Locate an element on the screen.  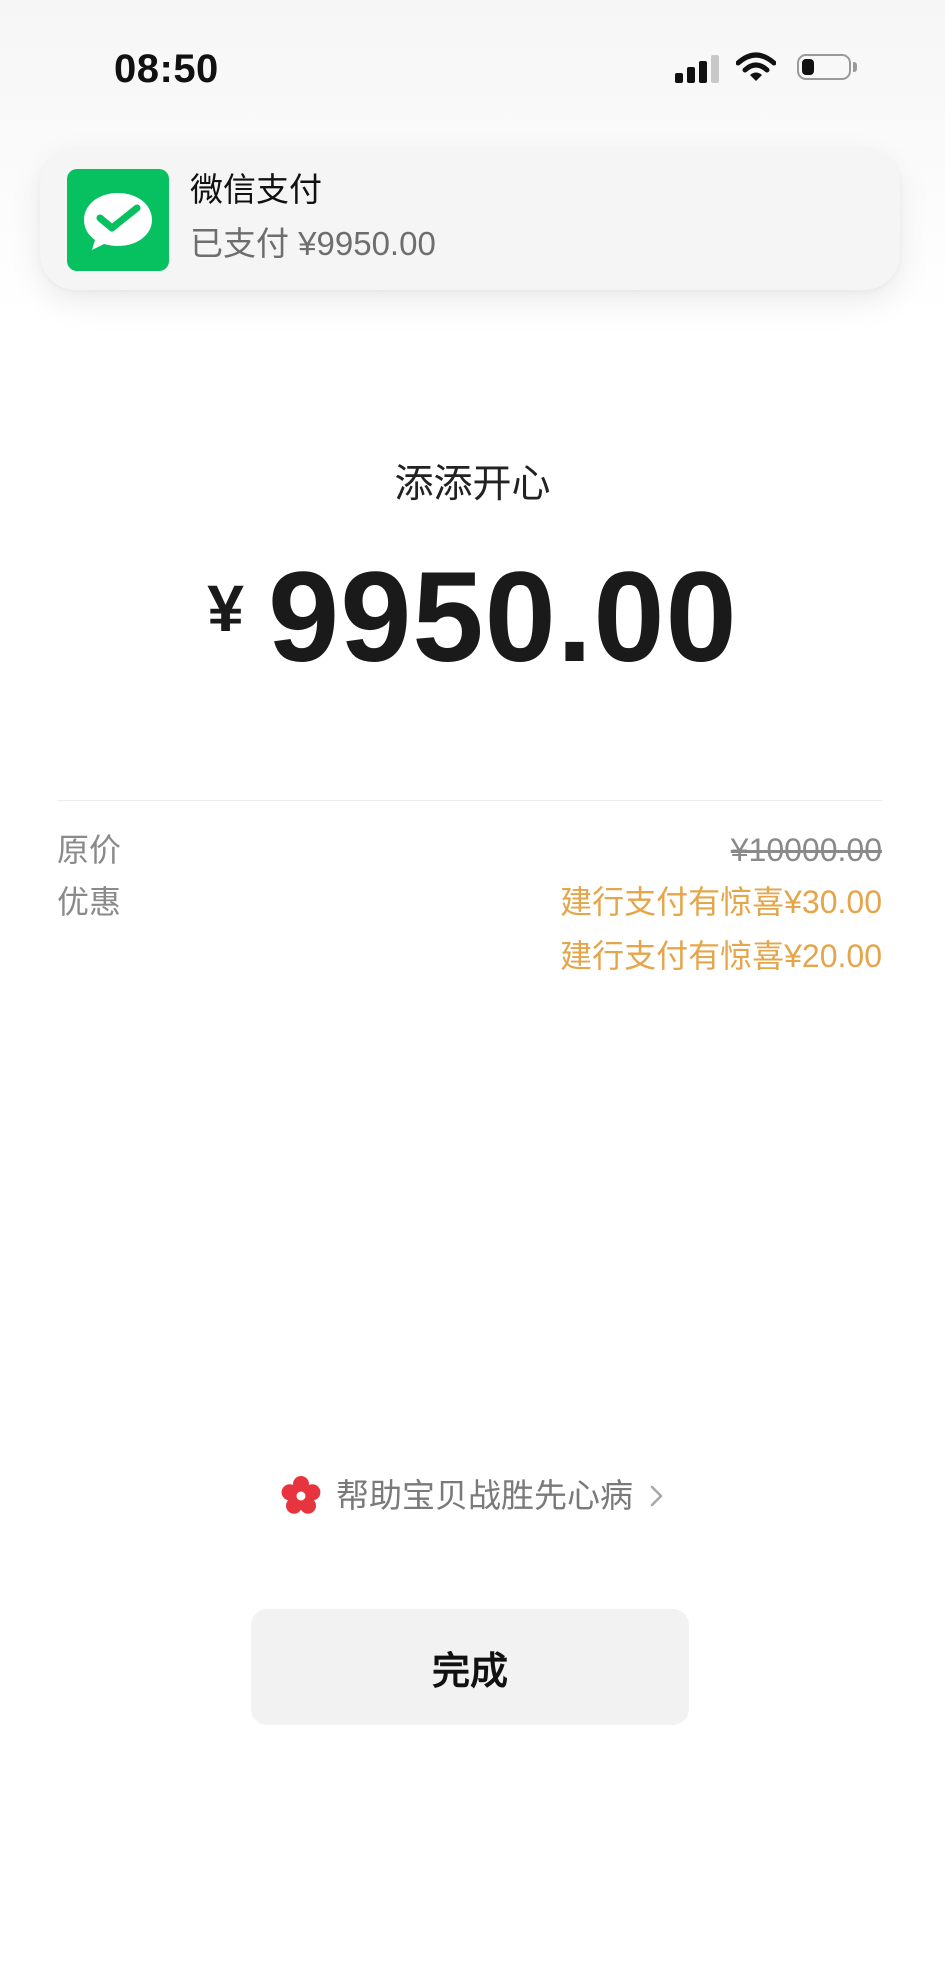
status-time: 08:50 is located at coordinates (166, 69).